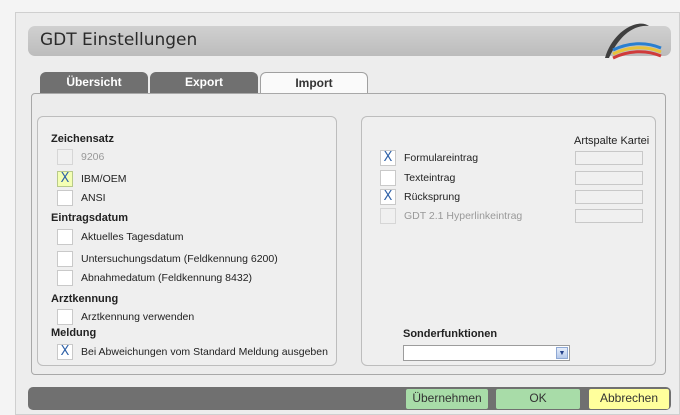 Image resolution: width=680 pixels, height=415 pixels. Describe the element at coordinates (349, 41) in the screenshot. I see `title-bar: GDT Einstellungen` at that location.